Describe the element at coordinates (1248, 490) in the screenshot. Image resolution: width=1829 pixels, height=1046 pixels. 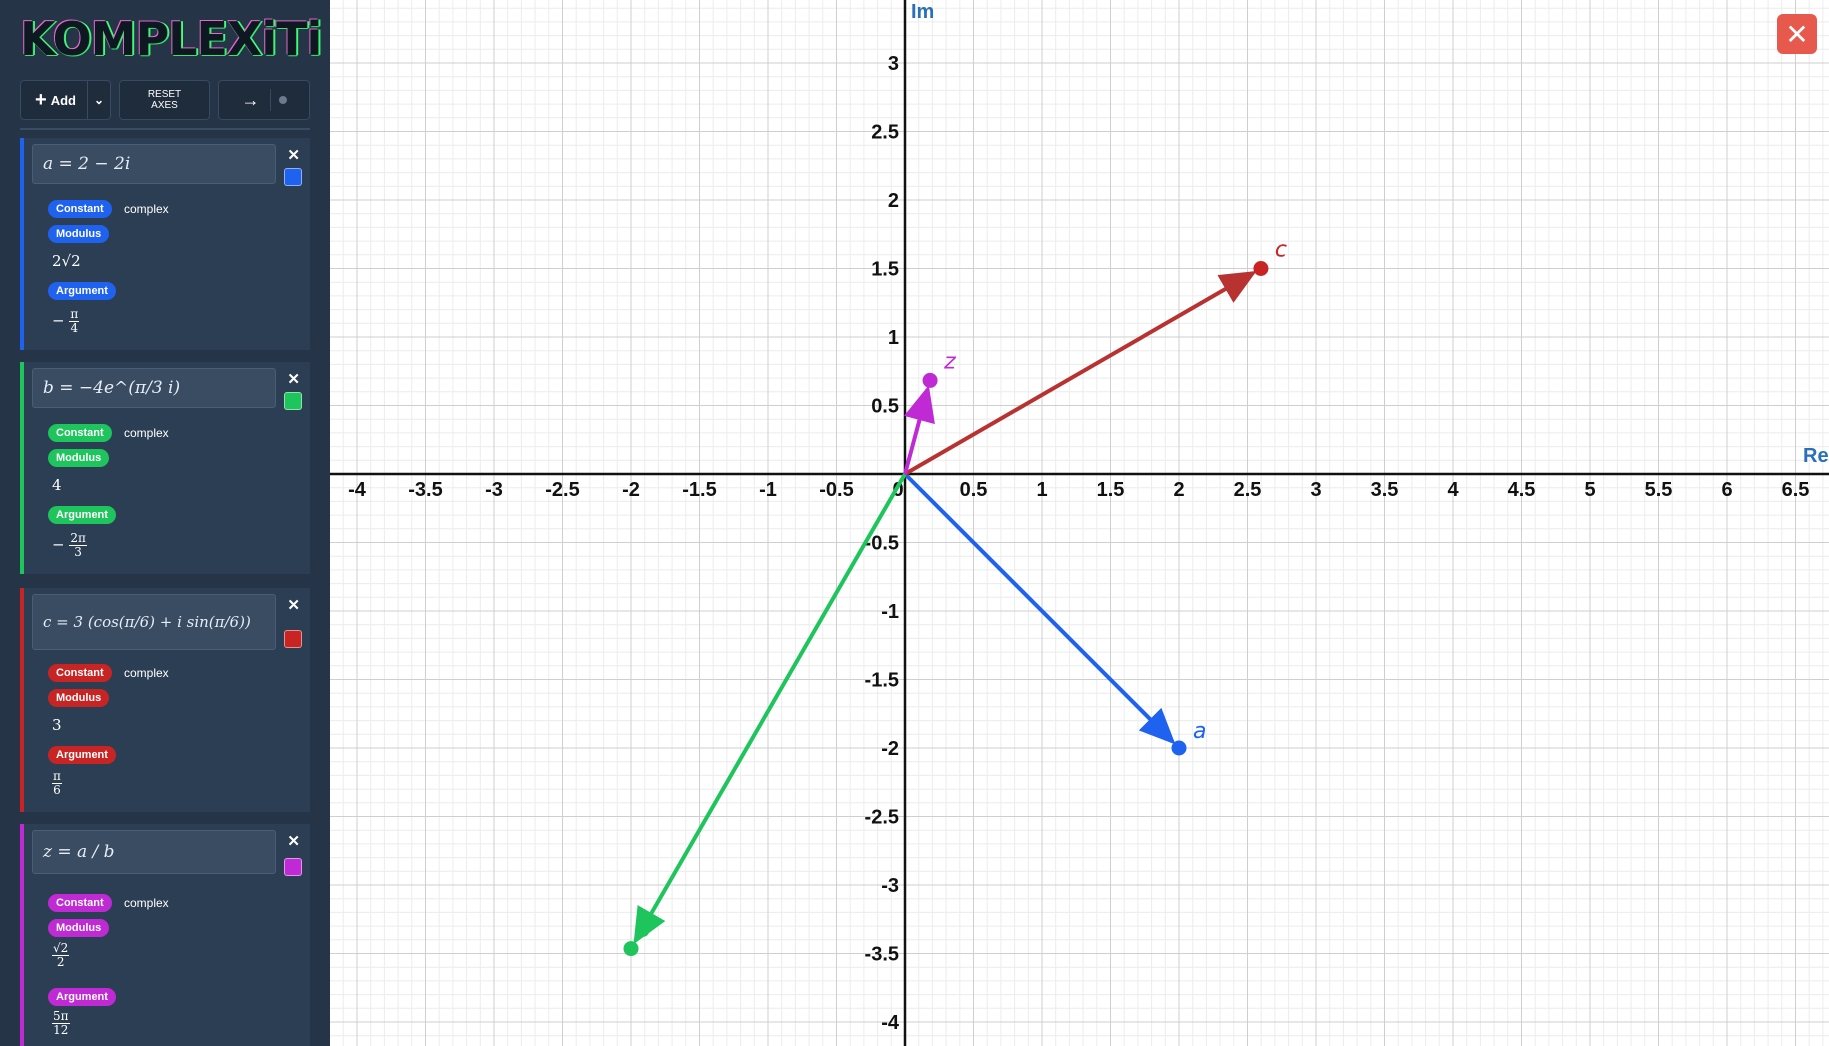
I see `x-tick-label: 2.5` at that location.